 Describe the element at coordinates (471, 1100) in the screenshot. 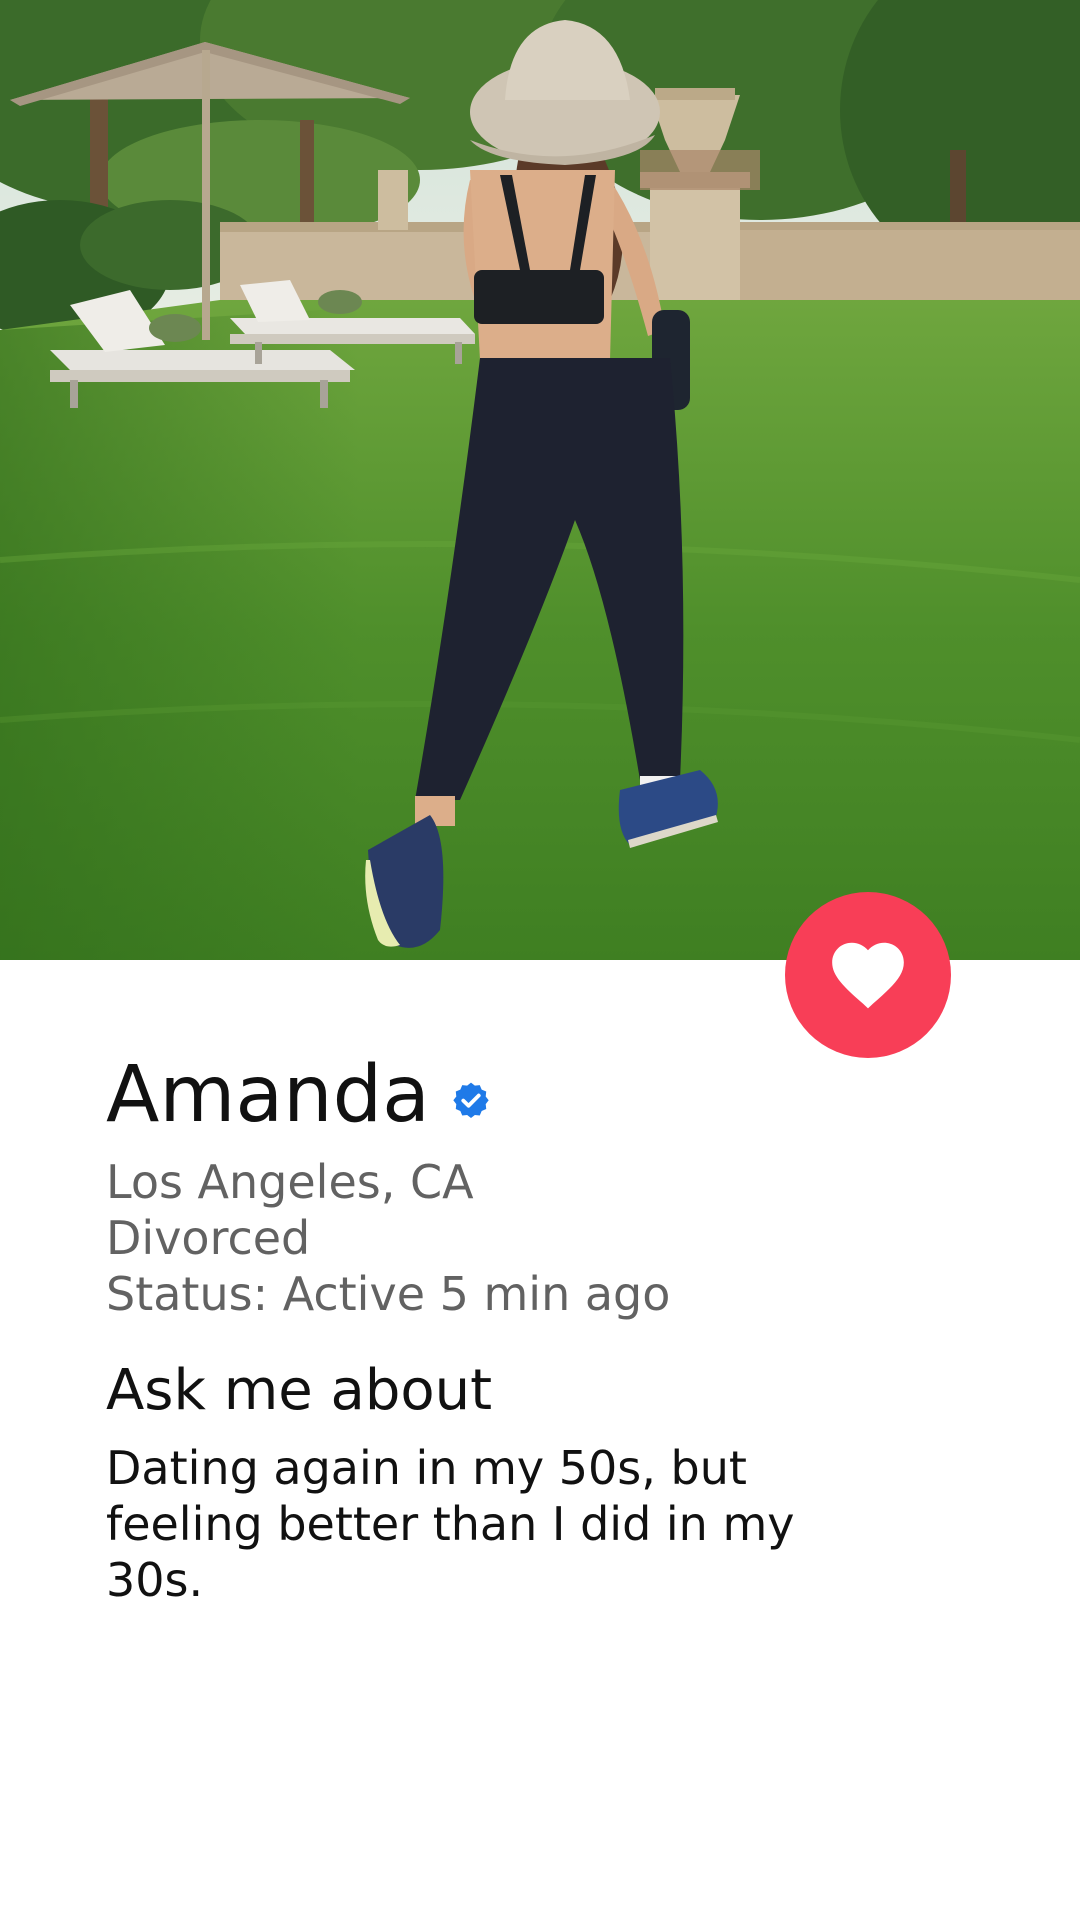

I see `verified-badge-icon` at that location.